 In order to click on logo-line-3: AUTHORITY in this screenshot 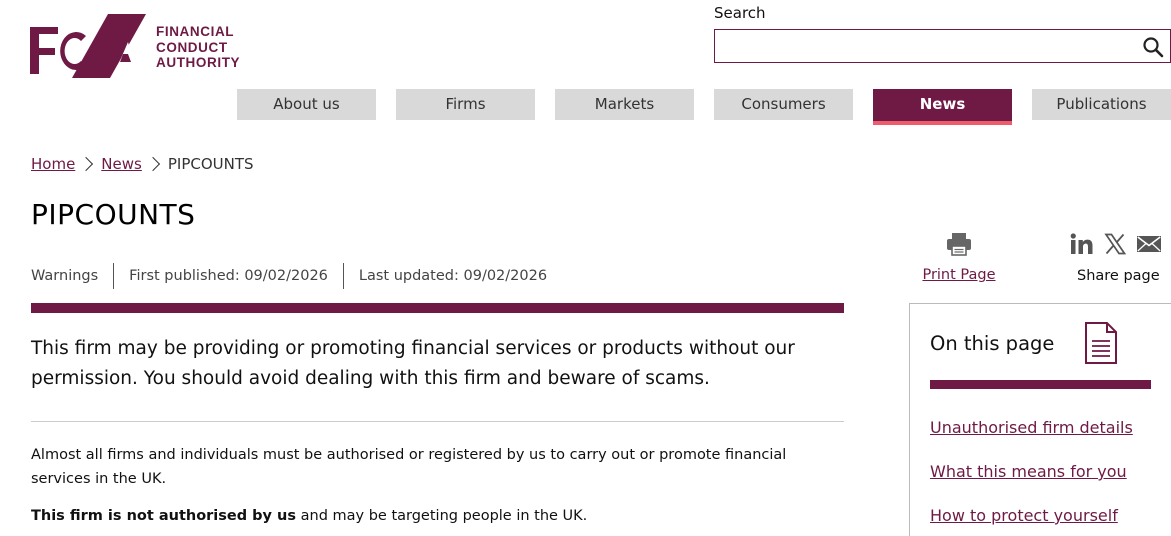, I will do `click(198, 62)`.